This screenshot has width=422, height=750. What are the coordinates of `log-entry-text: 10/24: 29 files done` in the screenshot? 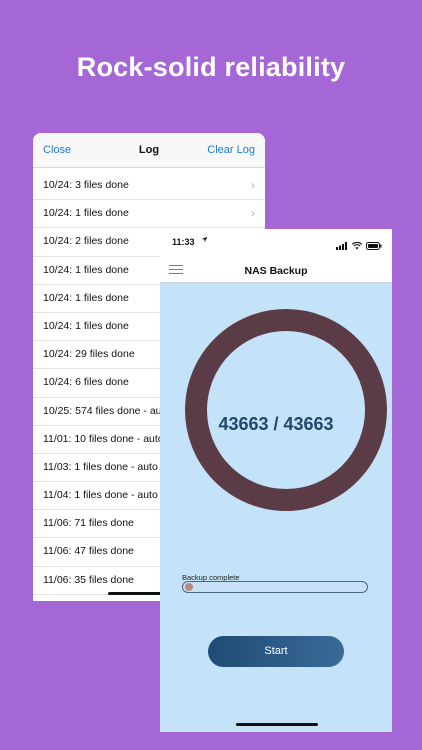 It's located at (89, 354).